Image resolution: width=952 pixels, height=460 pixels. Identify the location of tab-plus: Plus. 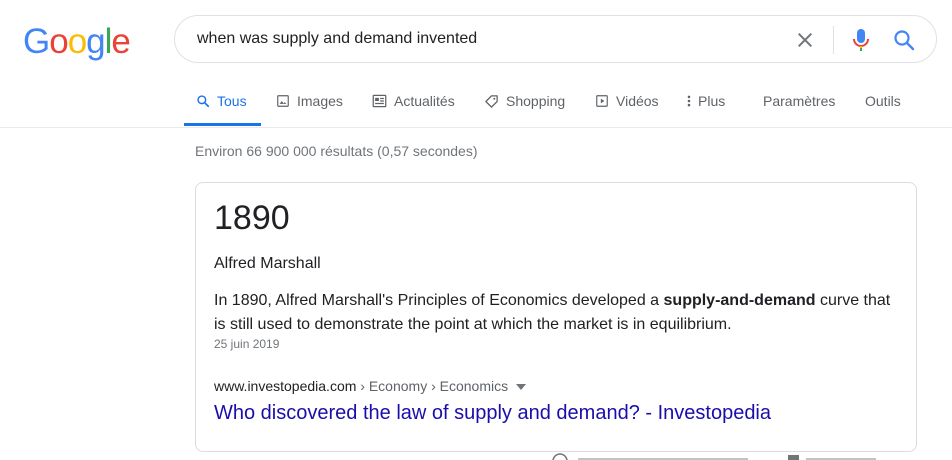
(705, 106).